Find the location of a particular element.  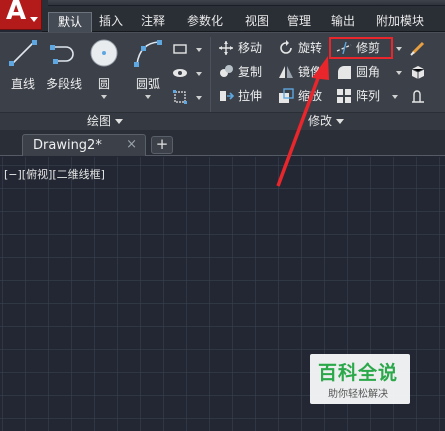

erase-button is located at coordinates (421, 48).